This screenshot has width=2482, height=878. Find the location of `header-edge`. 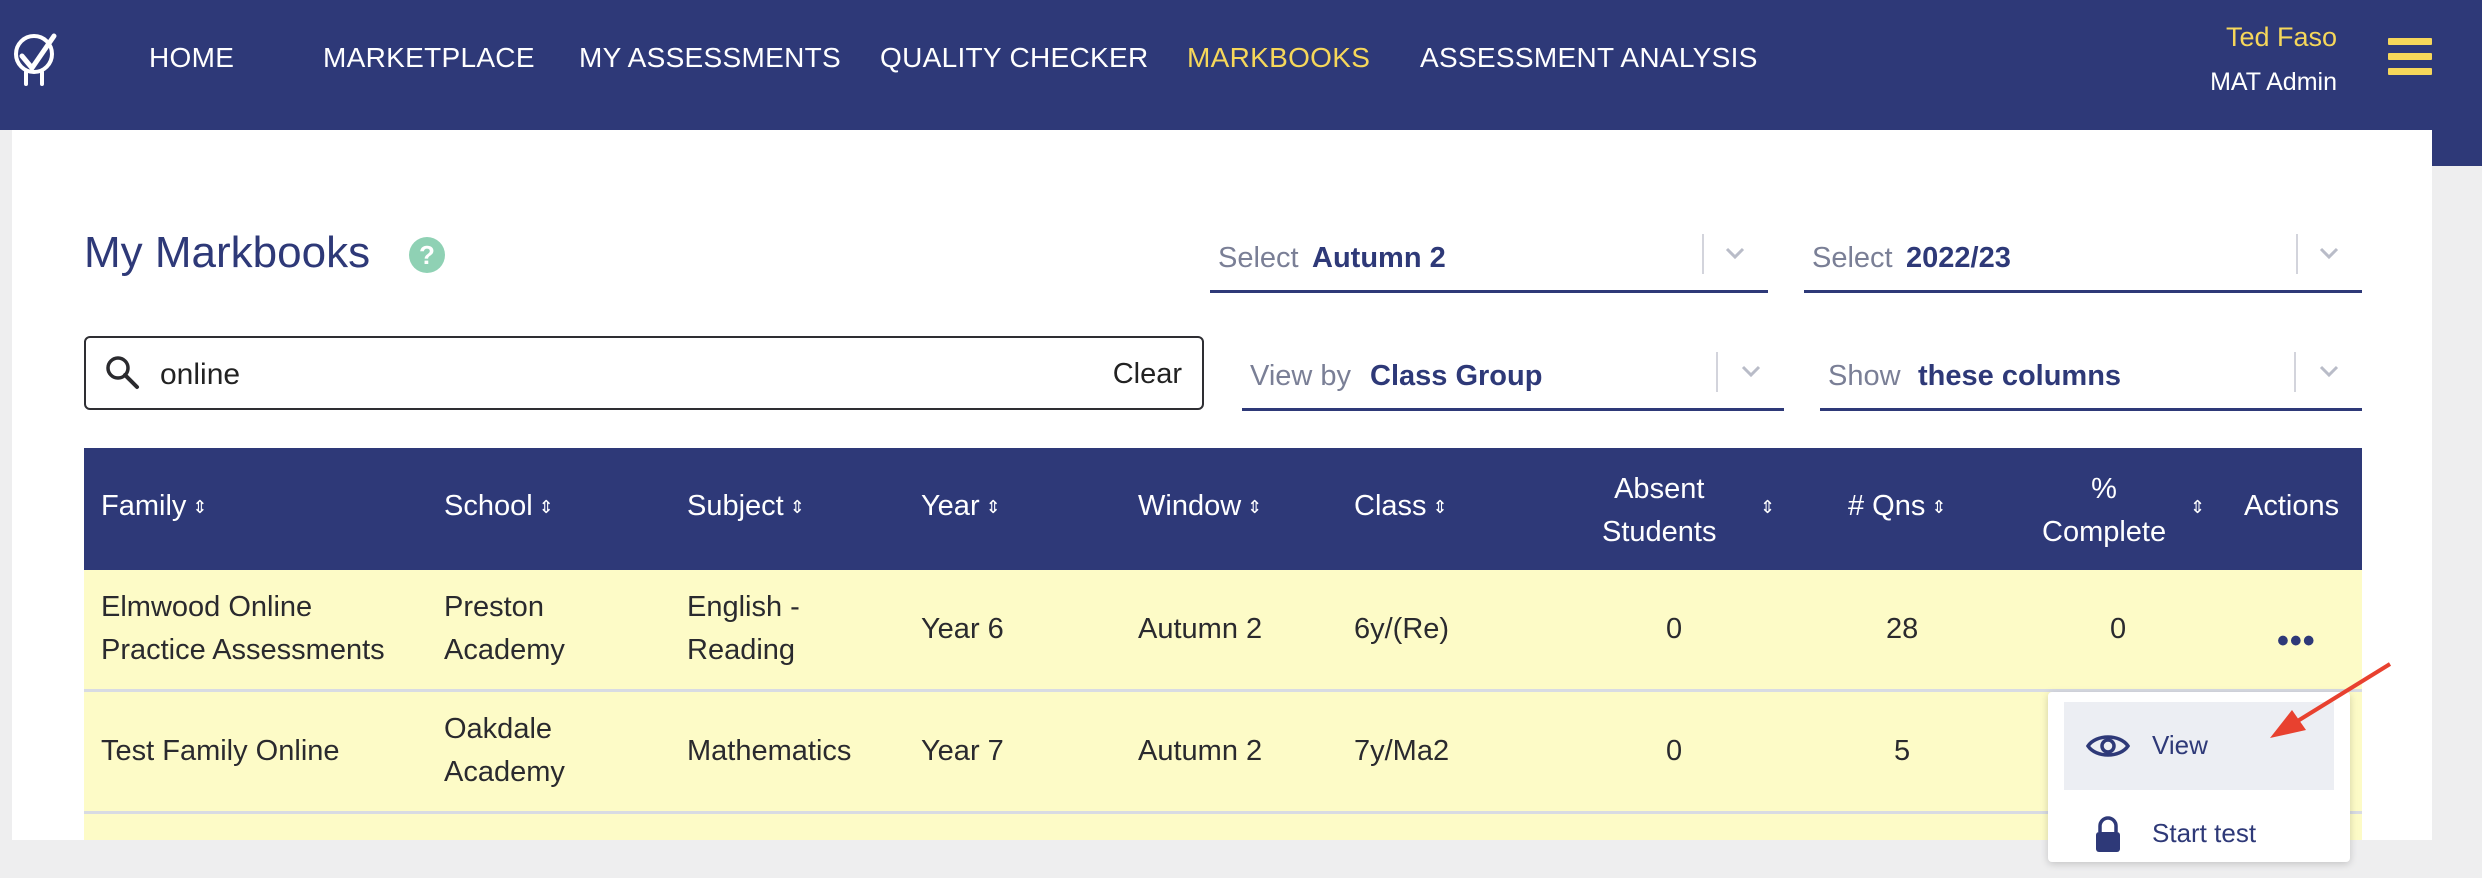

header-edge is located at coordinates (2457, 148).